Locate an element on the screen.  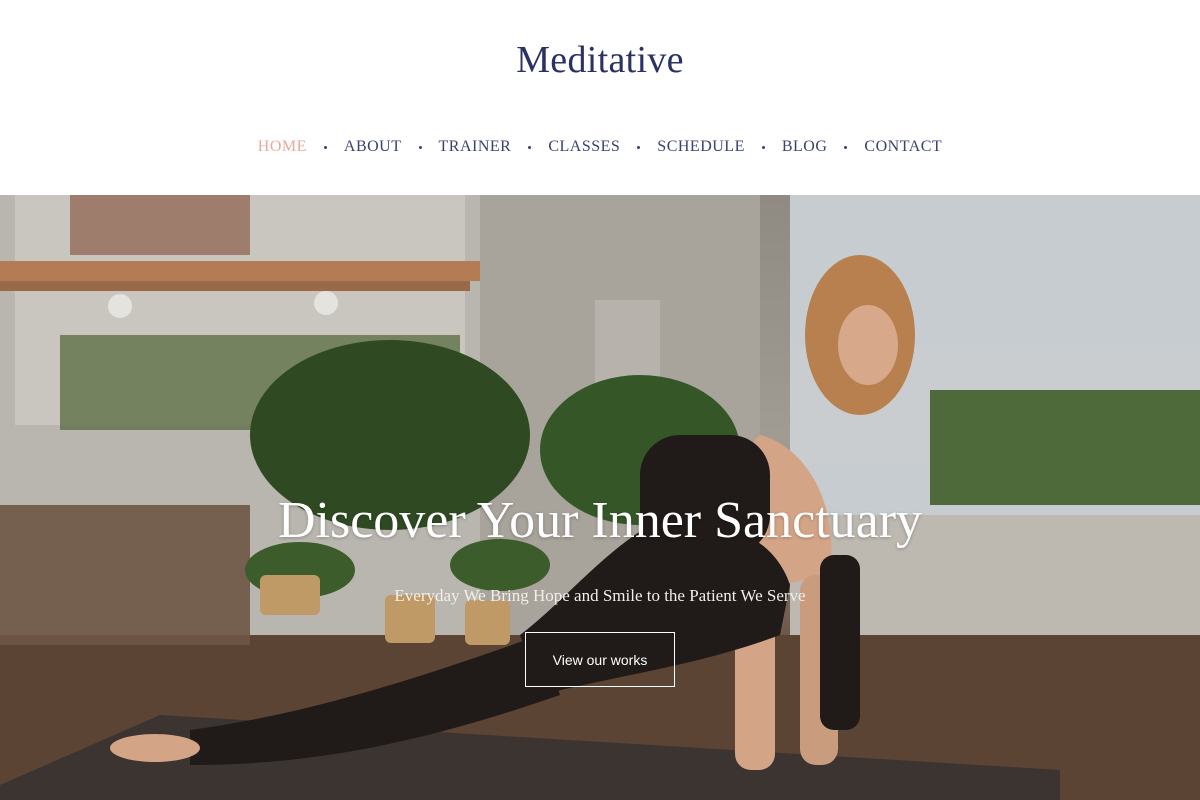
nav-schedule: SCHEDULE is located at coordinates (701, 147).